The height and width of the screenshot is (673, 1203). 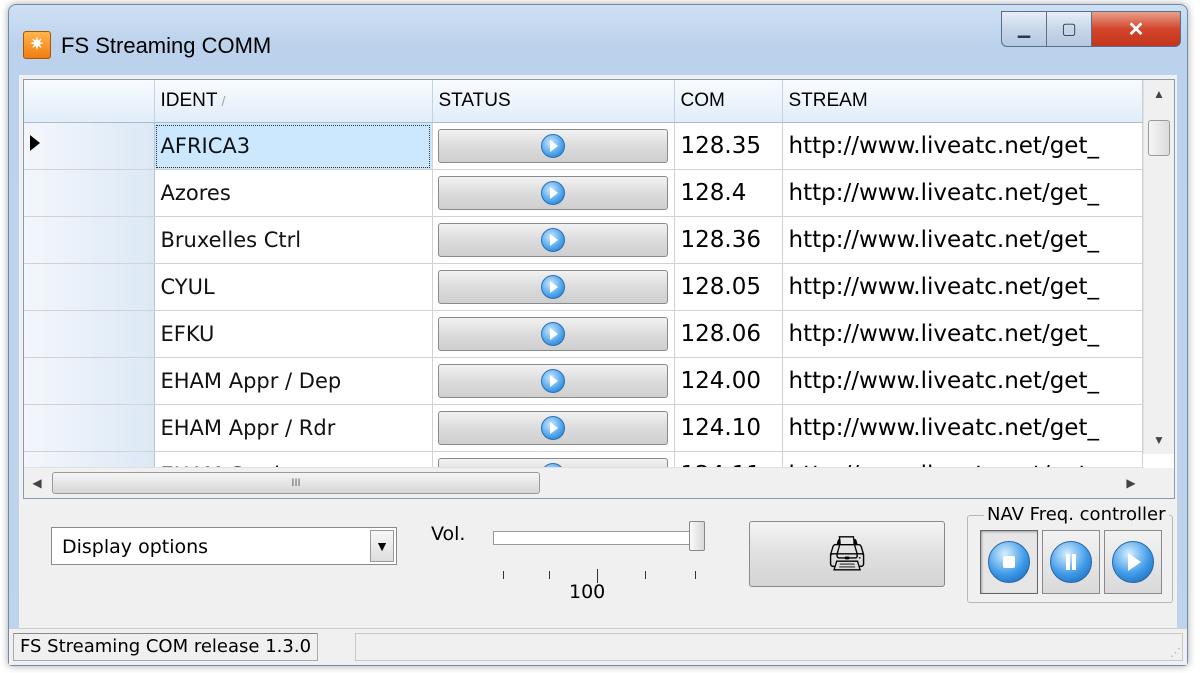 I want to click on current-row-arrow-icon, so click(x=35, y=143).